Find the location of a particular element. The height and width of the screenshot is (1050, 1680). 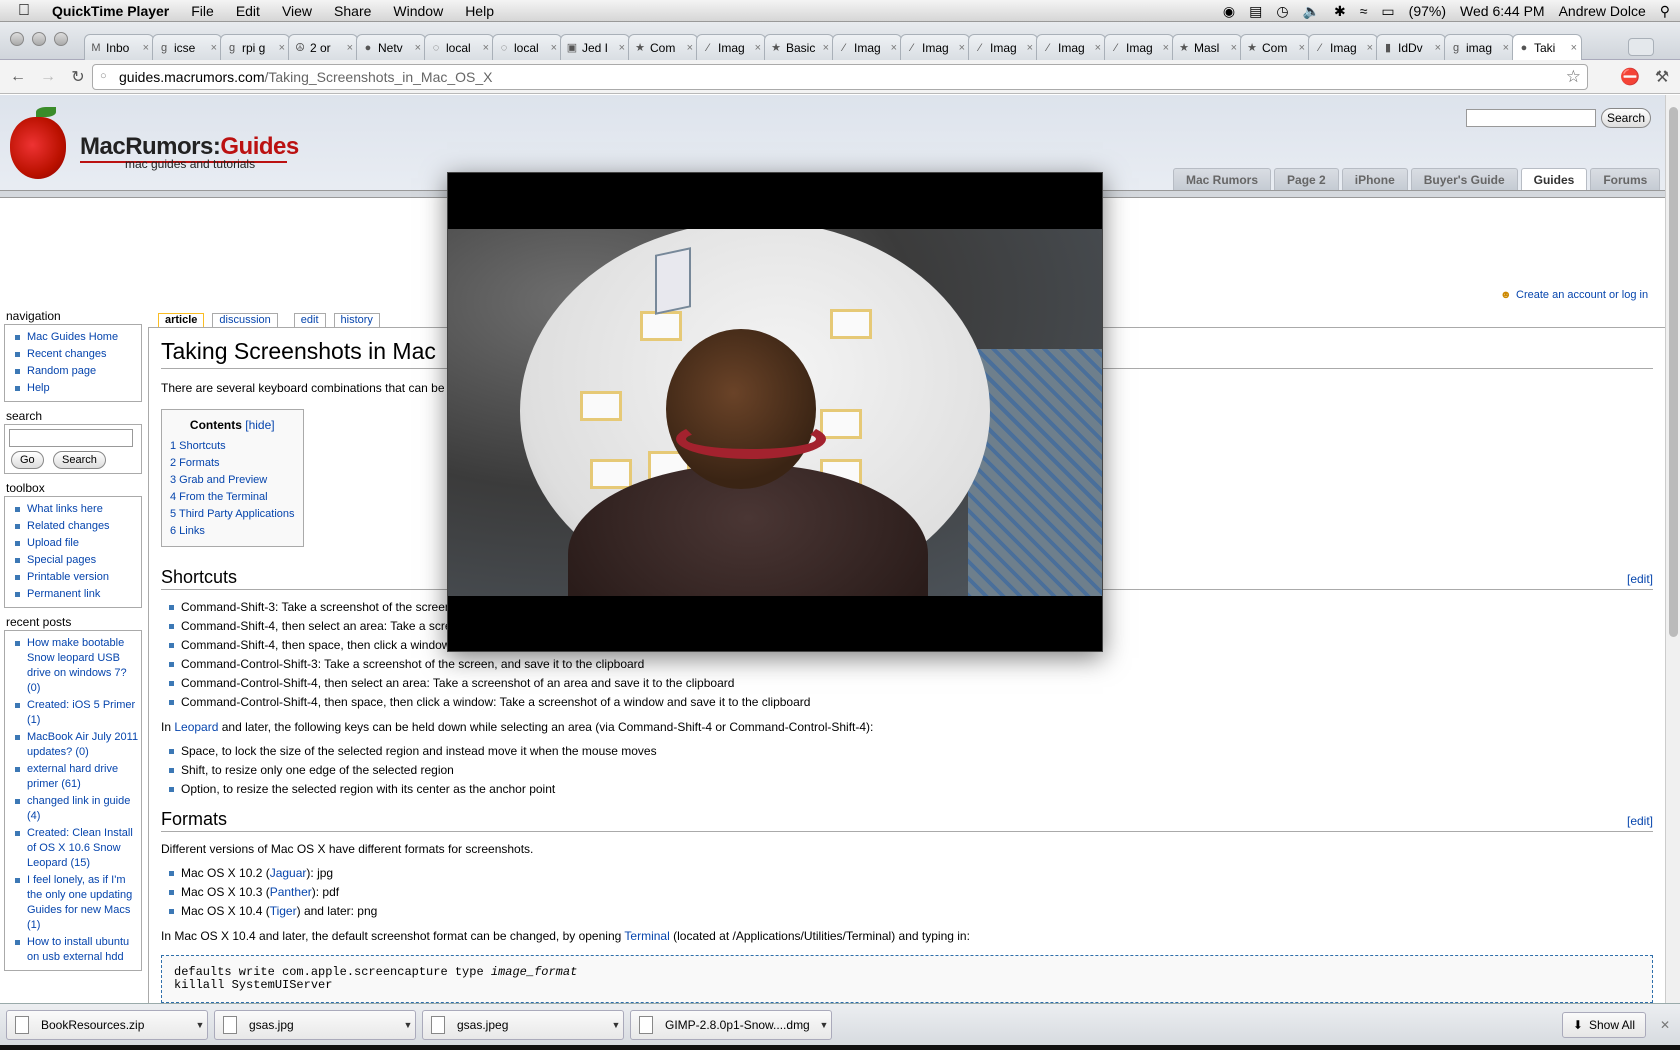

tab-discussion: discussion is located at coordinates (245, 320).